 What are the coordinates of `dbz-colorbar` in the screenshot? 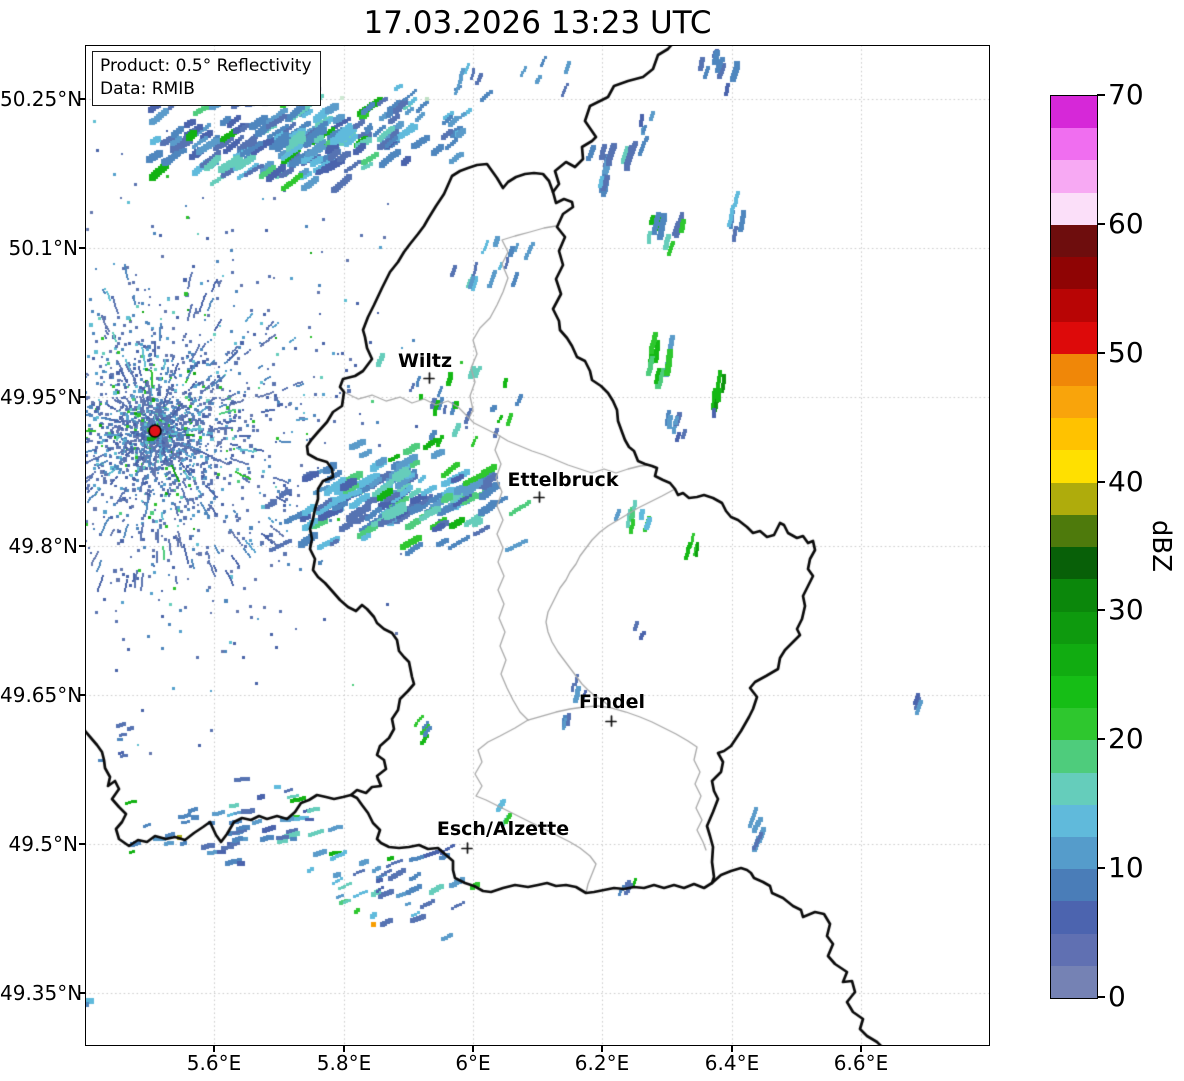 It's located at (1074, 547).